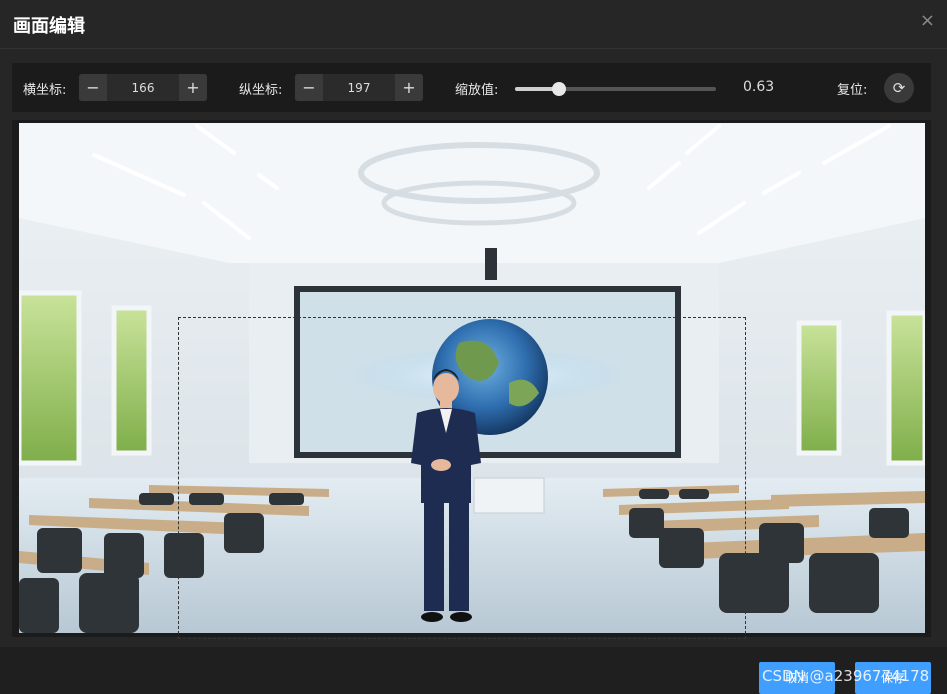  I want to click on csdn-watermark: CSDN @a2396774178, so click(846, 676).